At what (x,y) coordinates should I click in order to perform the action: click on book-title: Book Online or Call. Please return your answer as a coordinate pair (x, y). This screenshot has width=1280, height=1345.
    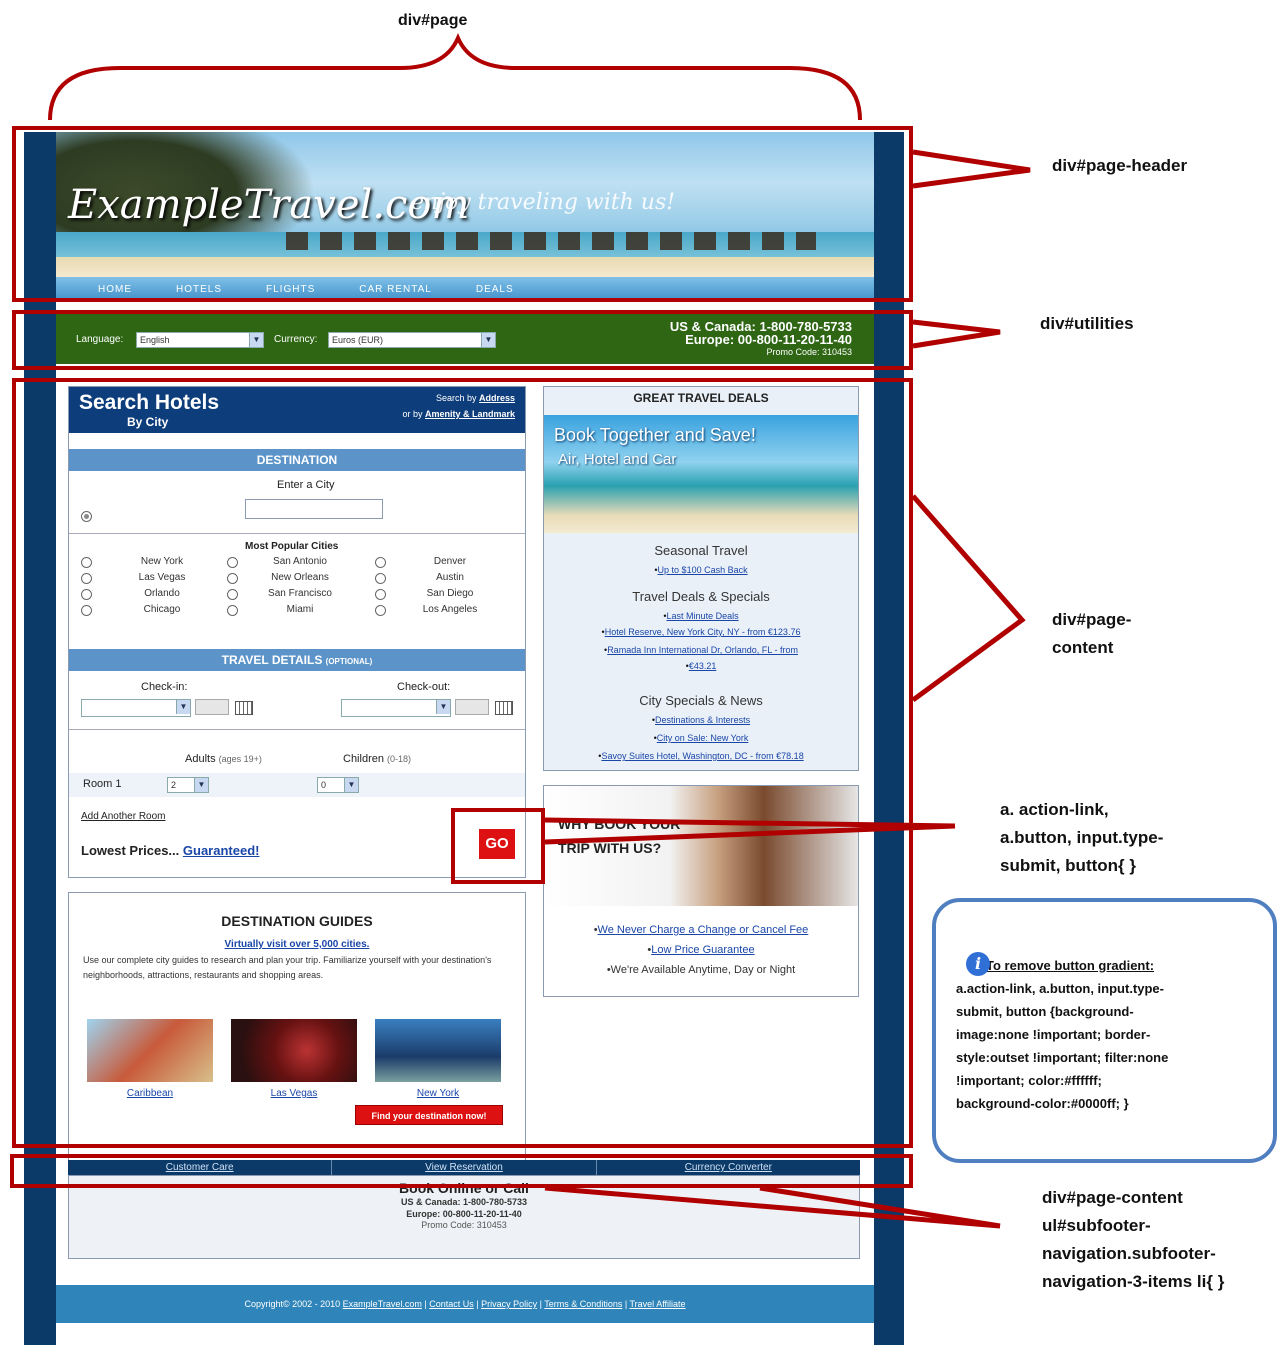
    Looking at the image, I should click on (464, 1188).